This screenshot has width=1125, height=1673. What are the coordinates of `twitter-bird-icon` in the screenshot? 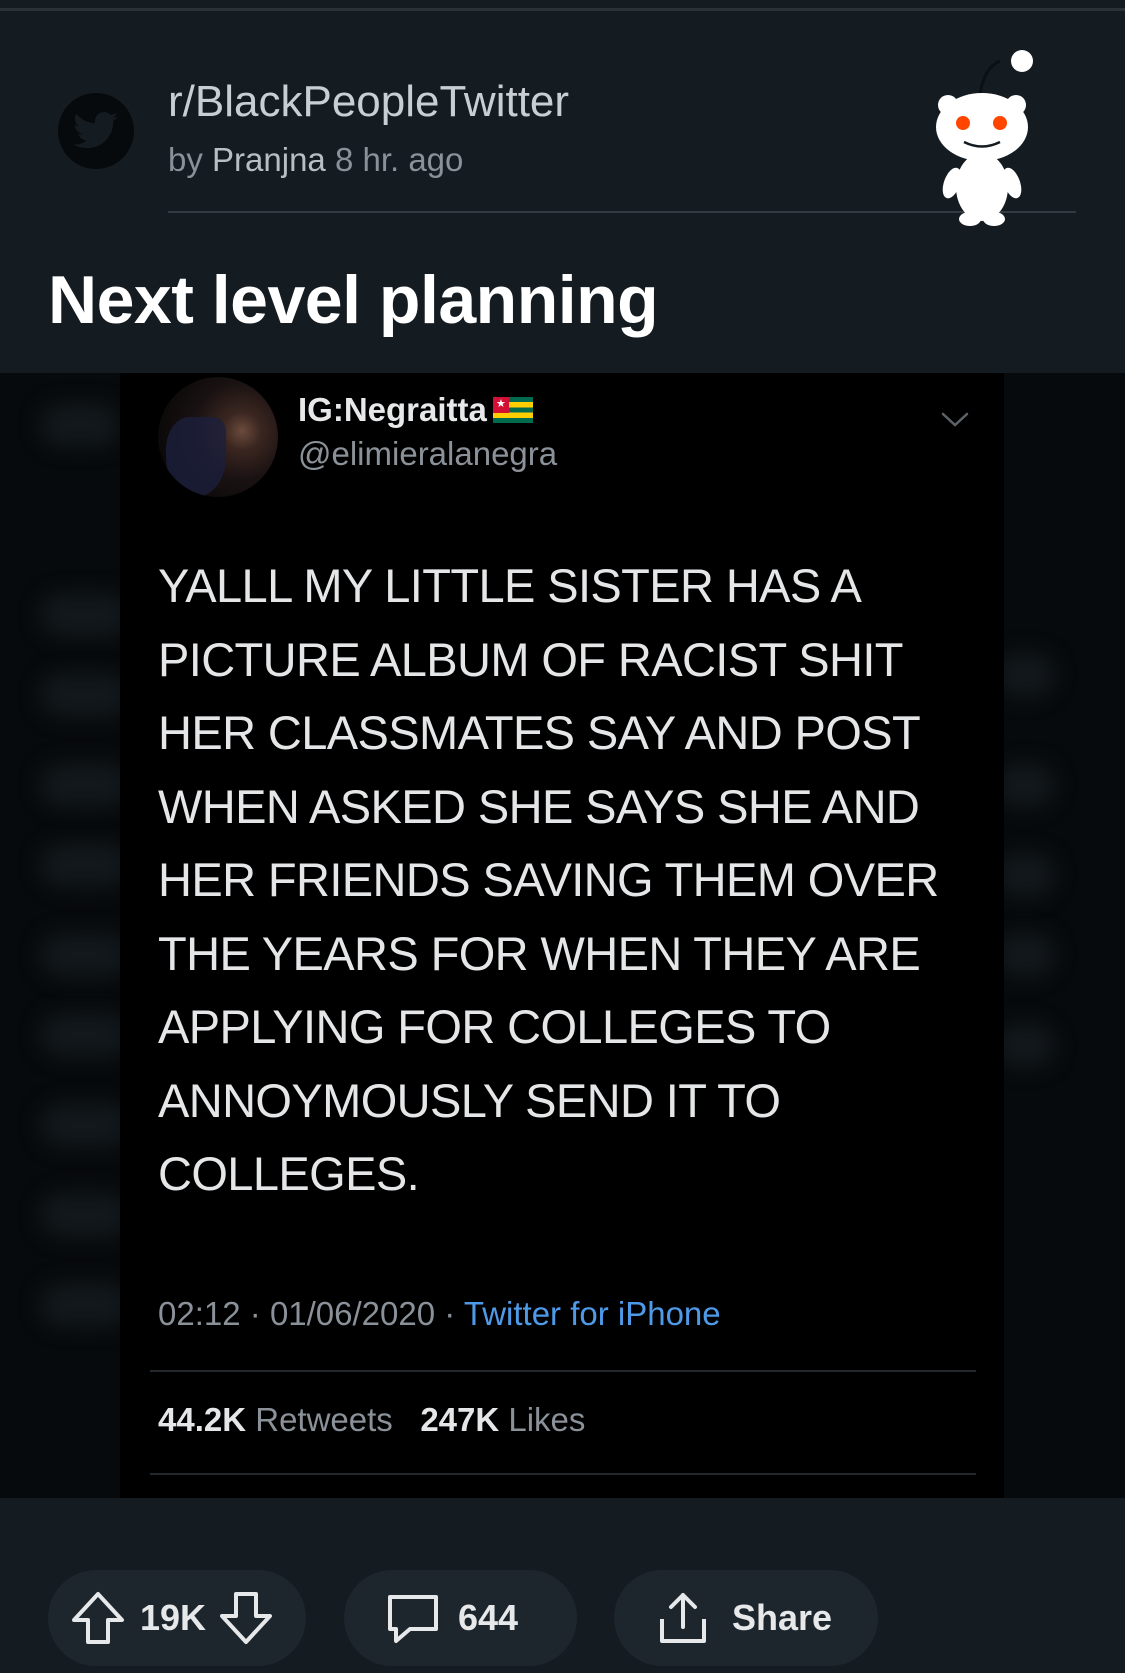 It's located at (96, 130).